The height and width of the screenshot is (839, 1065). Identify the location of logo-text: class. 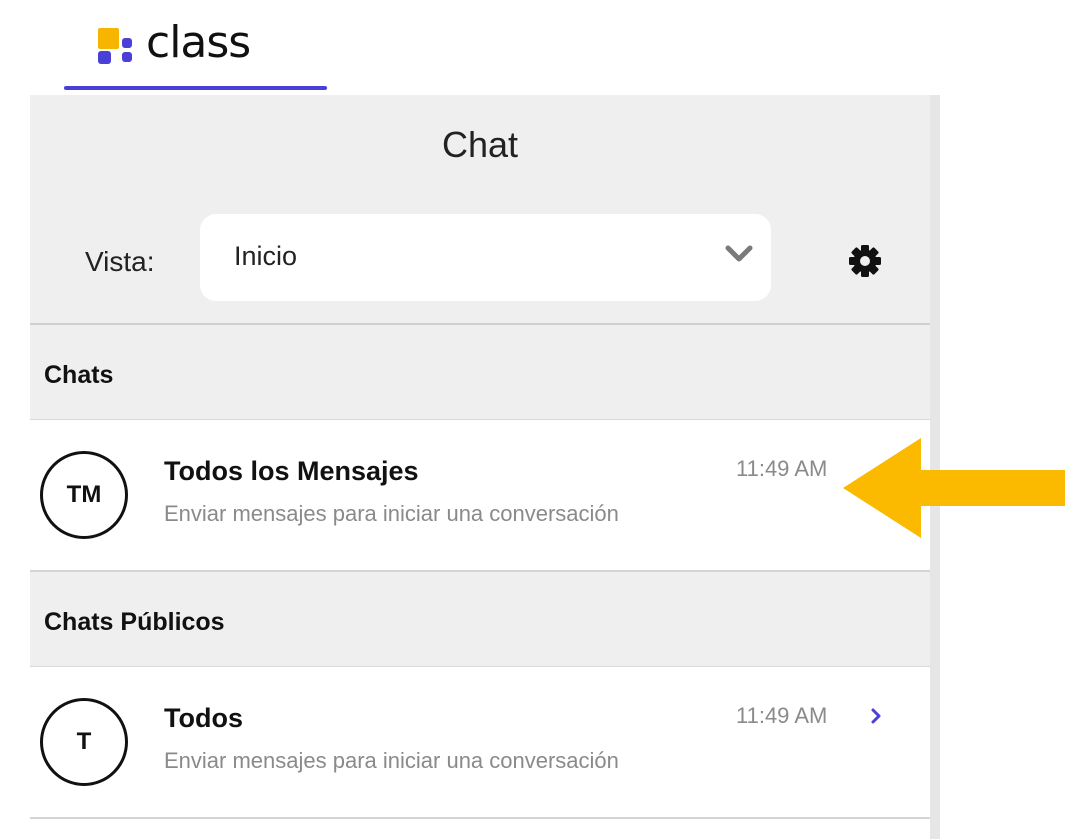
(198, 42).